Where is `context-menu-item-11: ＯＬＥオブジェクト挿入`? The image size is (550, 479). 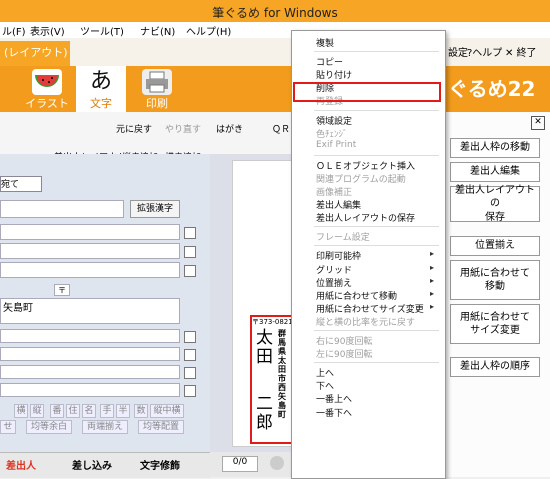 context-menu-item-11: ＯＬＥオブジェクト挿入 is located at coordinates (365, 165).